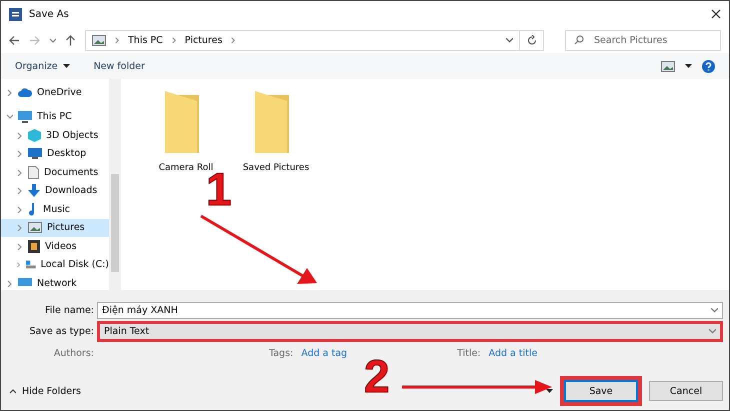 The width and height of the screenshot is (730, 411). What do you see at coordinates (186, 168) in the screenshot?
I see `folder-name: Camera Roll` at bounding box center [186, 168].